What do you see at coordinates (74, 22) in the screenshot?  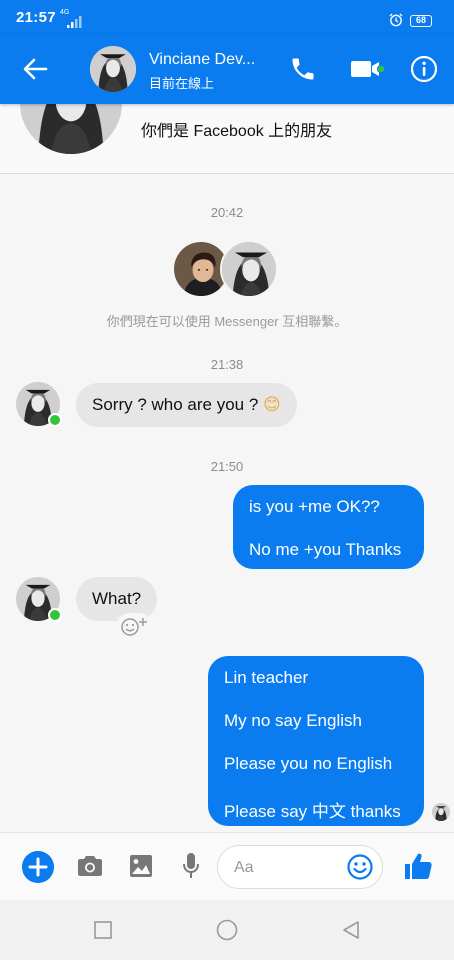 I see `signal-icon` at bounding box center [74, 22].